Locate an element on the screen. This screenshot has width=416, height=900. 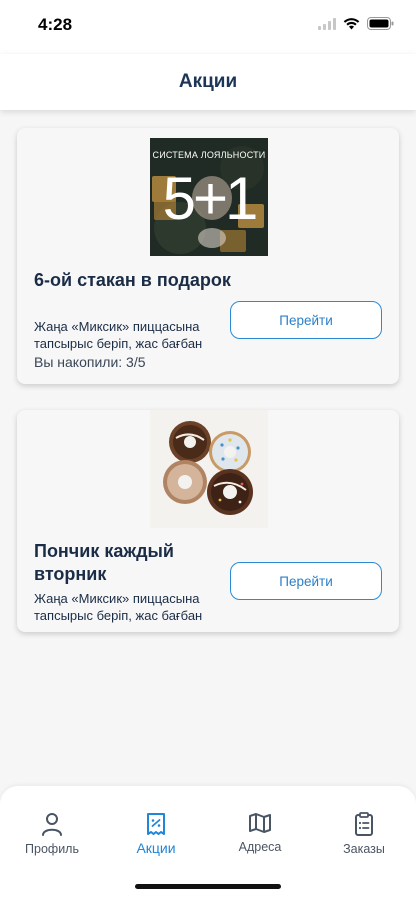
person-icon is located at coordinates (52, 824).